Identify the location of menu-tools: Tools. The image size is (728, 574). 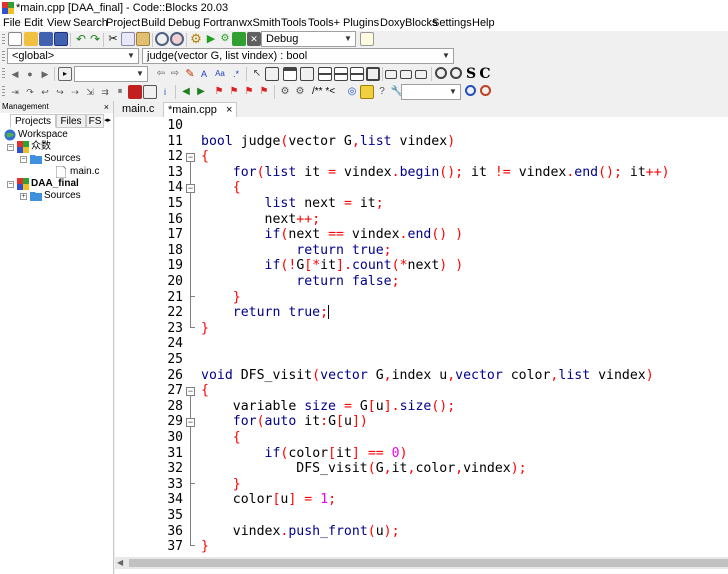
(294, 23).